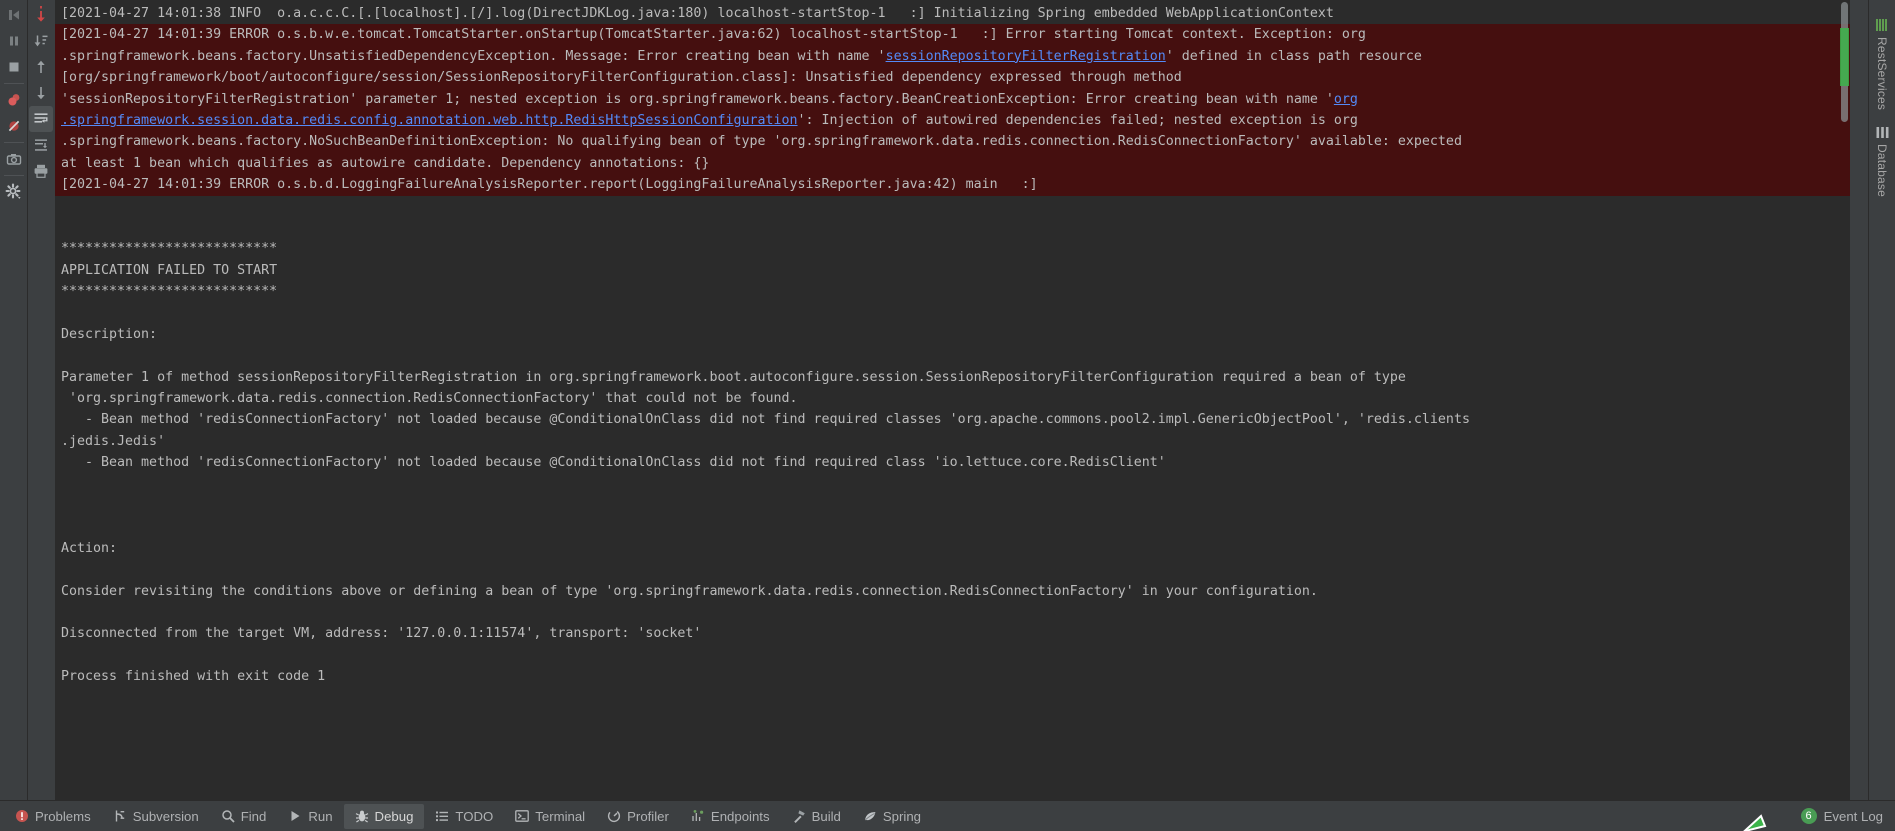 The height and width of the screenshot is (831, 1895). I want to click on console-toolbar, so click(40, 400).